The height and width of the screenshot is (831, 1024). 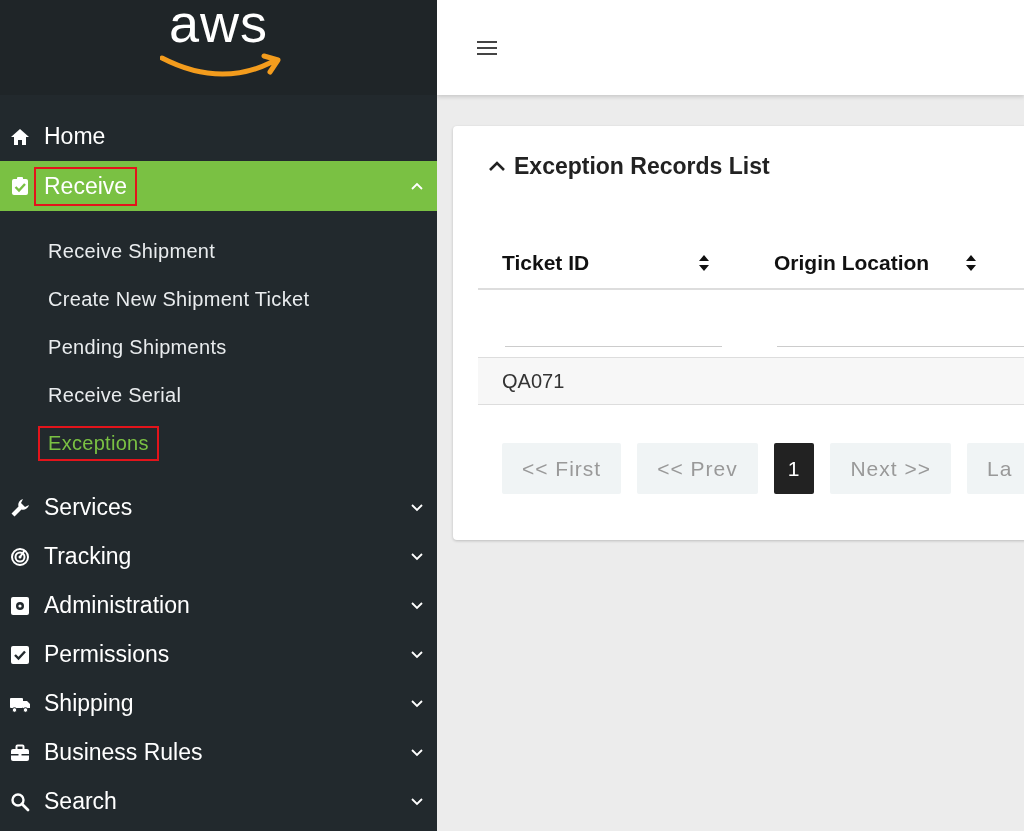 I want to click on sidebar-item: Shipping, so click(x=218, y=703).